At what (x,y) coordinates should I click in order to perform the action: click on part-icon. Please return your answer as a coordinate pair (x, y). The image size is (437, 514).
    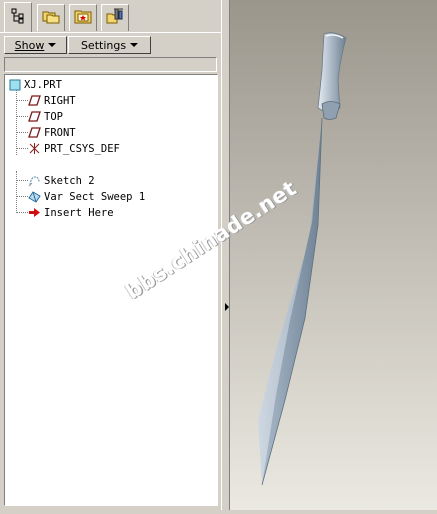
    Looking at the image, I should click on (14, 84).